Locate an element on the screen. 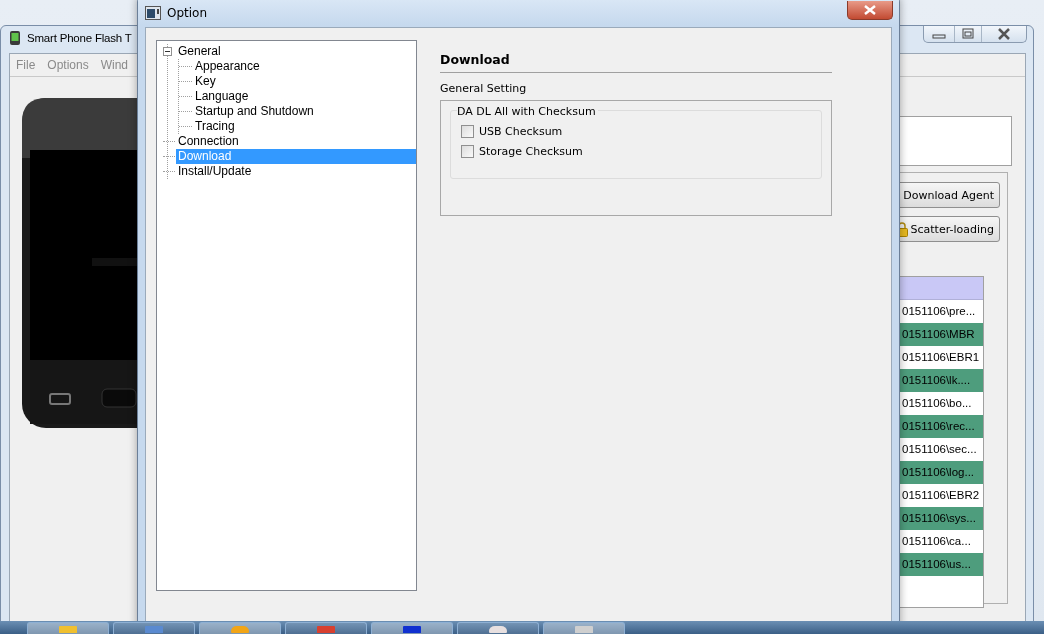 This screenshot has width=1044, height=634. tree-item: Appearance is located at coordinates (227, 66).